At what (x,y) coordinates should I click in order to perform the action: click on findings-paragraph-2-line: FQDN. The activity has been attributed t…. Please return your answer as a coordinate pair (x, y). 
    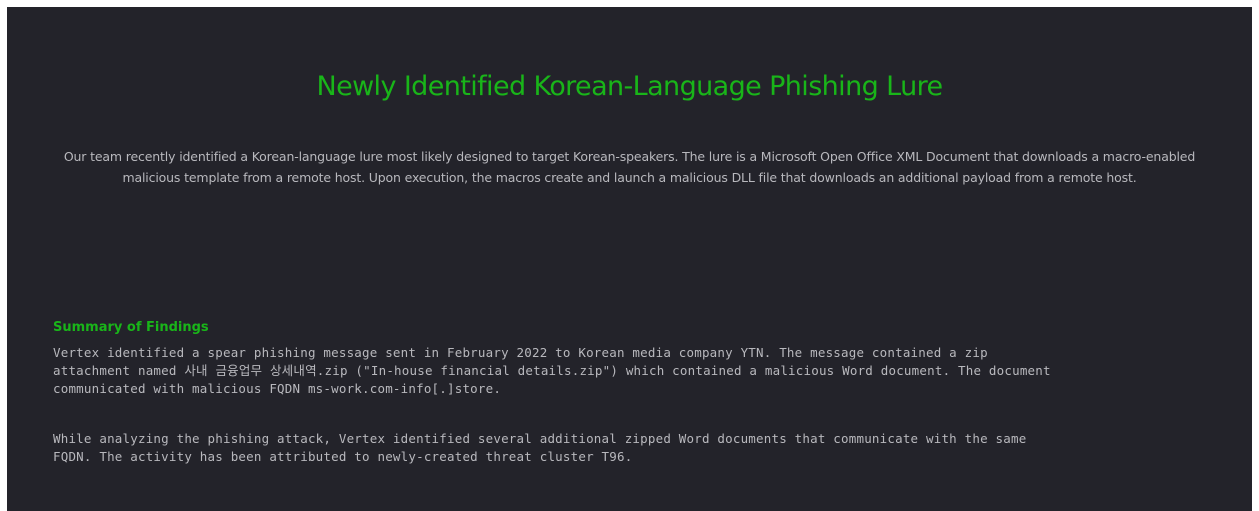
    Looking at the image, I should click on (343, 456).